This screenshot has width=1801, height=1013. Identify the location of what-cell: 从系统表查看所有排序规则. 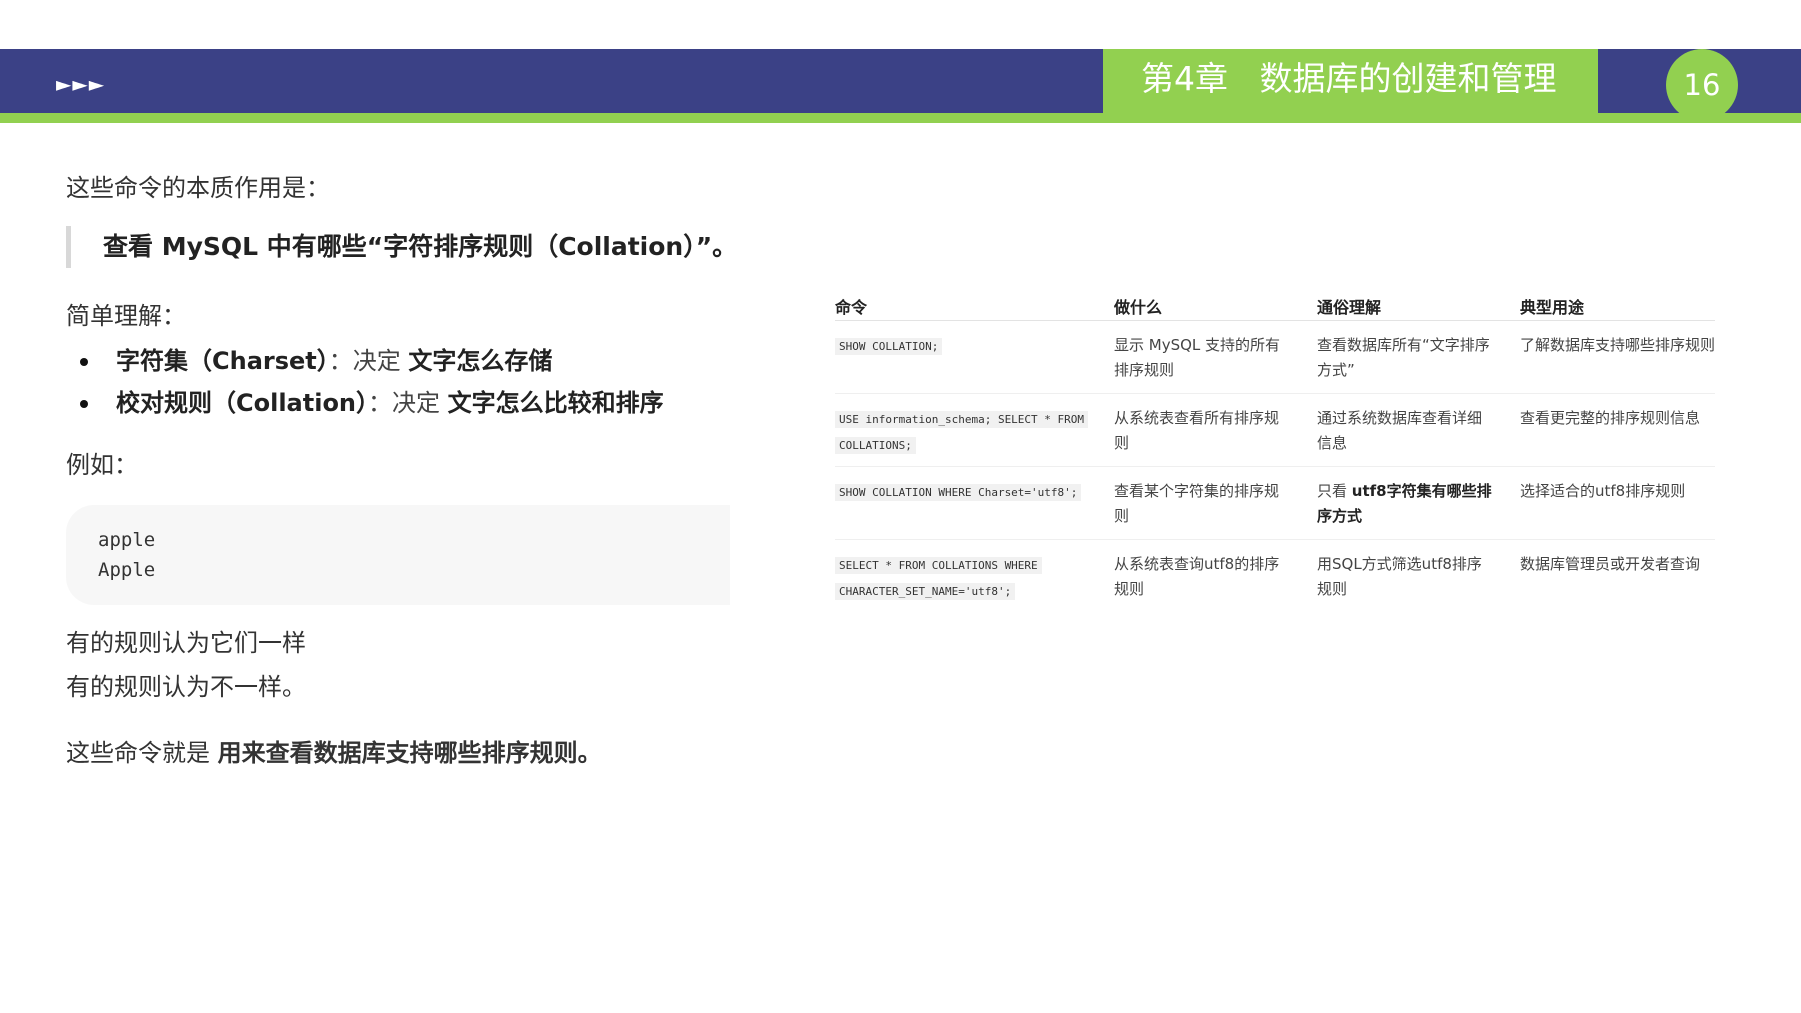
(1197, 430).